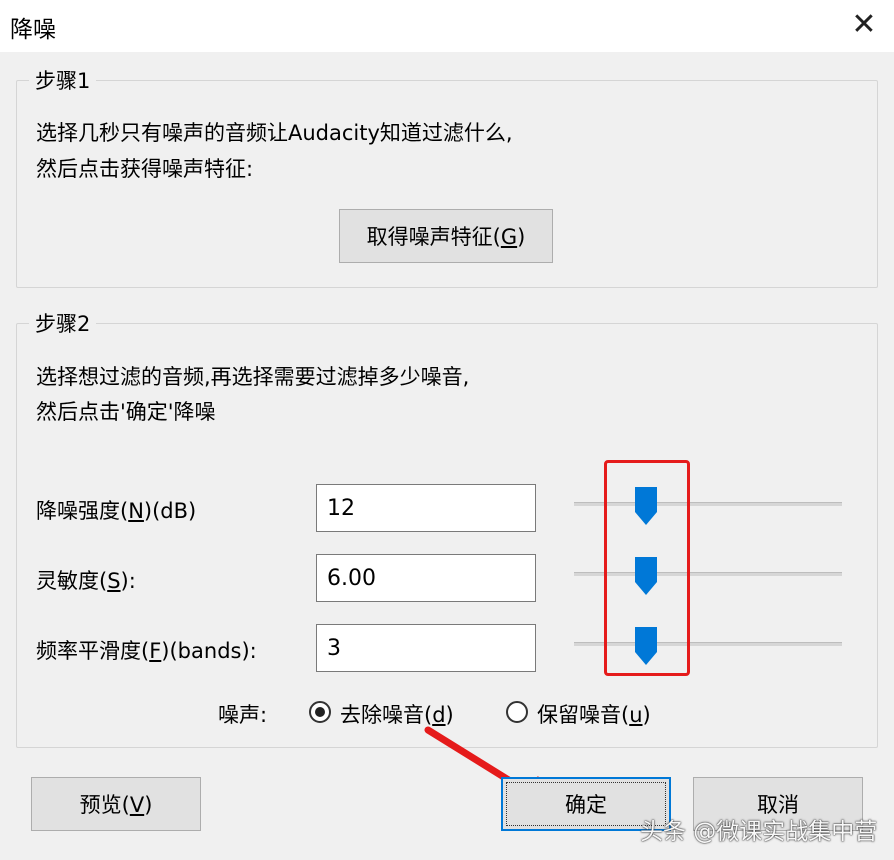 The height and width of the screenshot is (860, 894). I want to click on preview-button: 预览(V), so click(116, 804).